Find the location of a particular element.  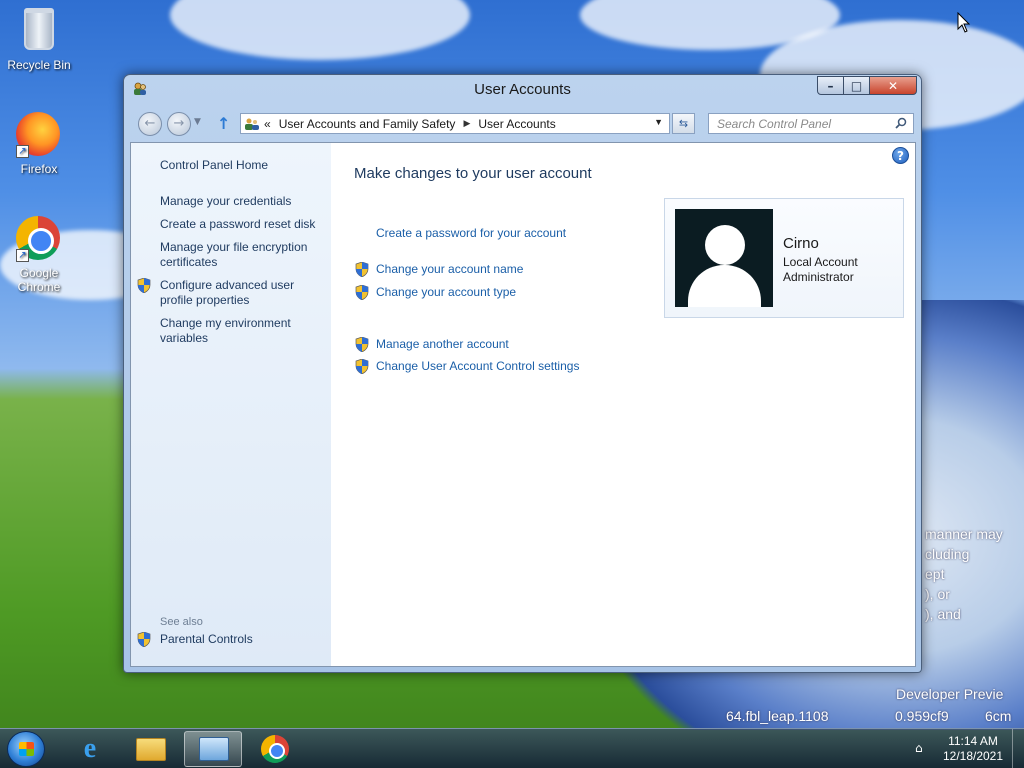

account-name: Cirno is located at coordinates (801, 243).